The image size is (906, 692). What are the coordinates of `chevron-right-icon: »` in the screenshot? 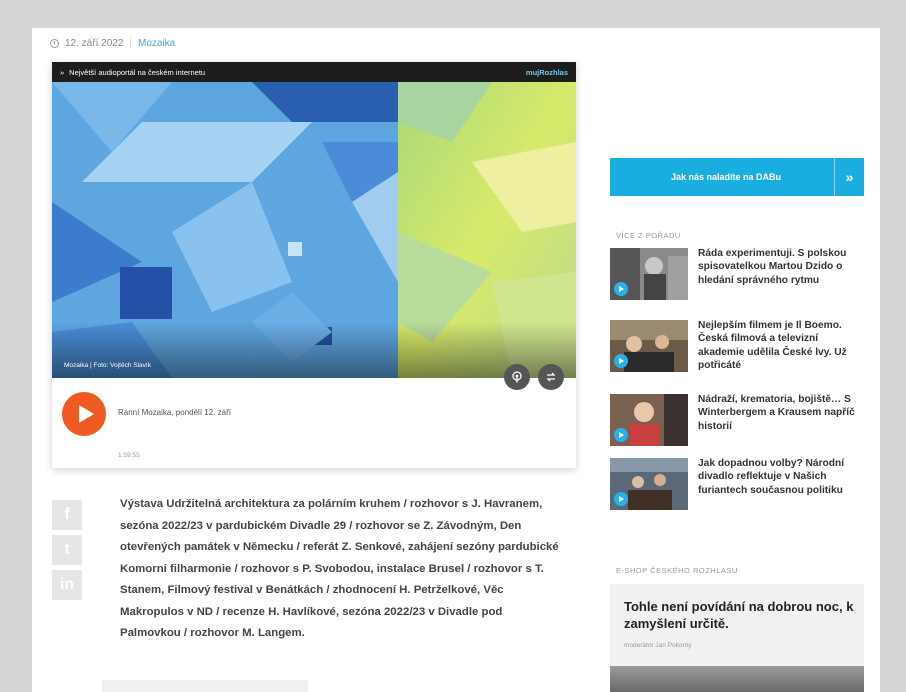 It's located at (849, 177).